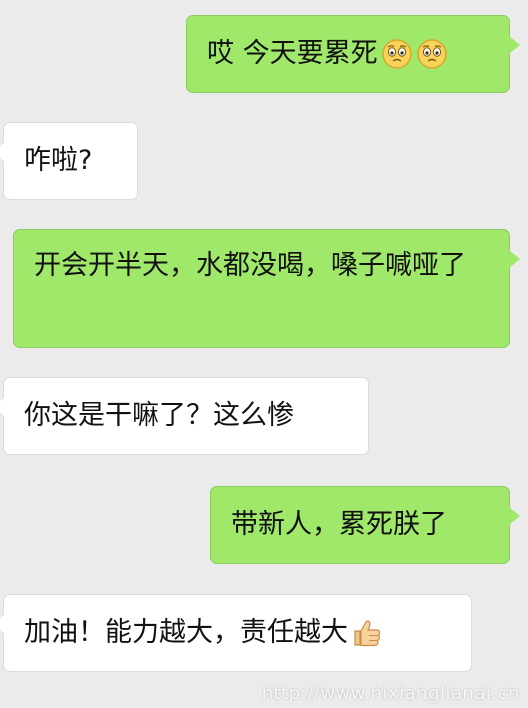  What do you see at coordinates (292, 53) in the screenshot?
I see `message-text: 哎 今天要累死` at bounding box center [292, 53].